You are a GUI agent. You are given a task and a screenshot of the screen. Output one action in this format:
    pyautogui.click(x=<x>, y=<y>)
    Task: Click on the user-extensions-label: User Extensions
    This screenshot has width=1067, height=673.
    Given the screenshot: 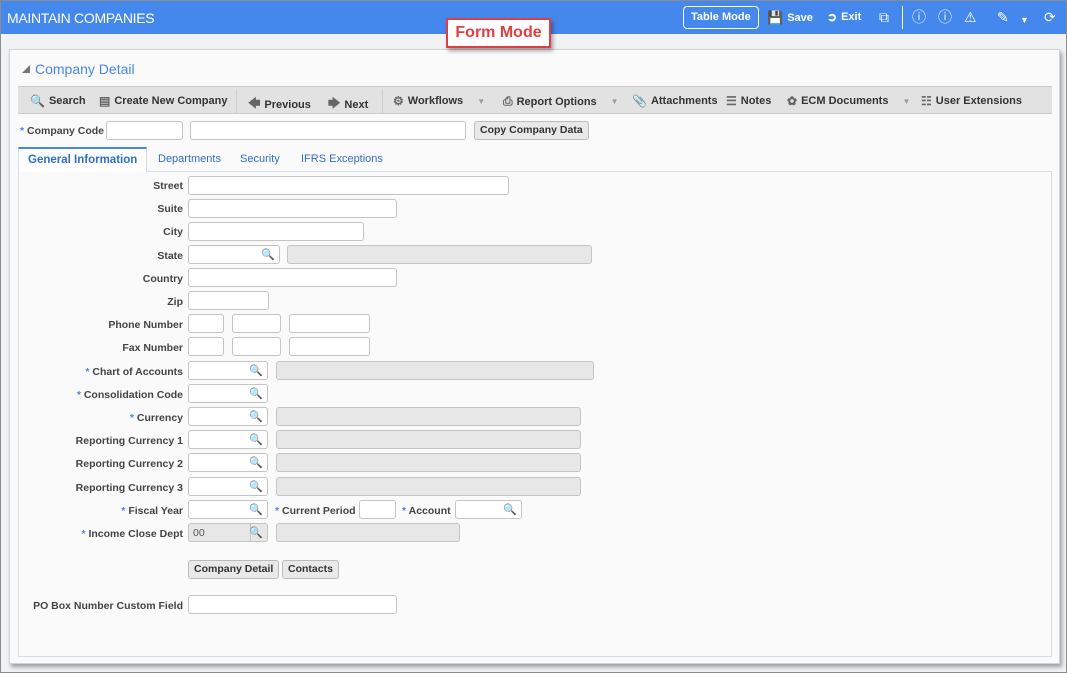 What is the action you would take?
    pyautogui.click(x=978, y=101)
    